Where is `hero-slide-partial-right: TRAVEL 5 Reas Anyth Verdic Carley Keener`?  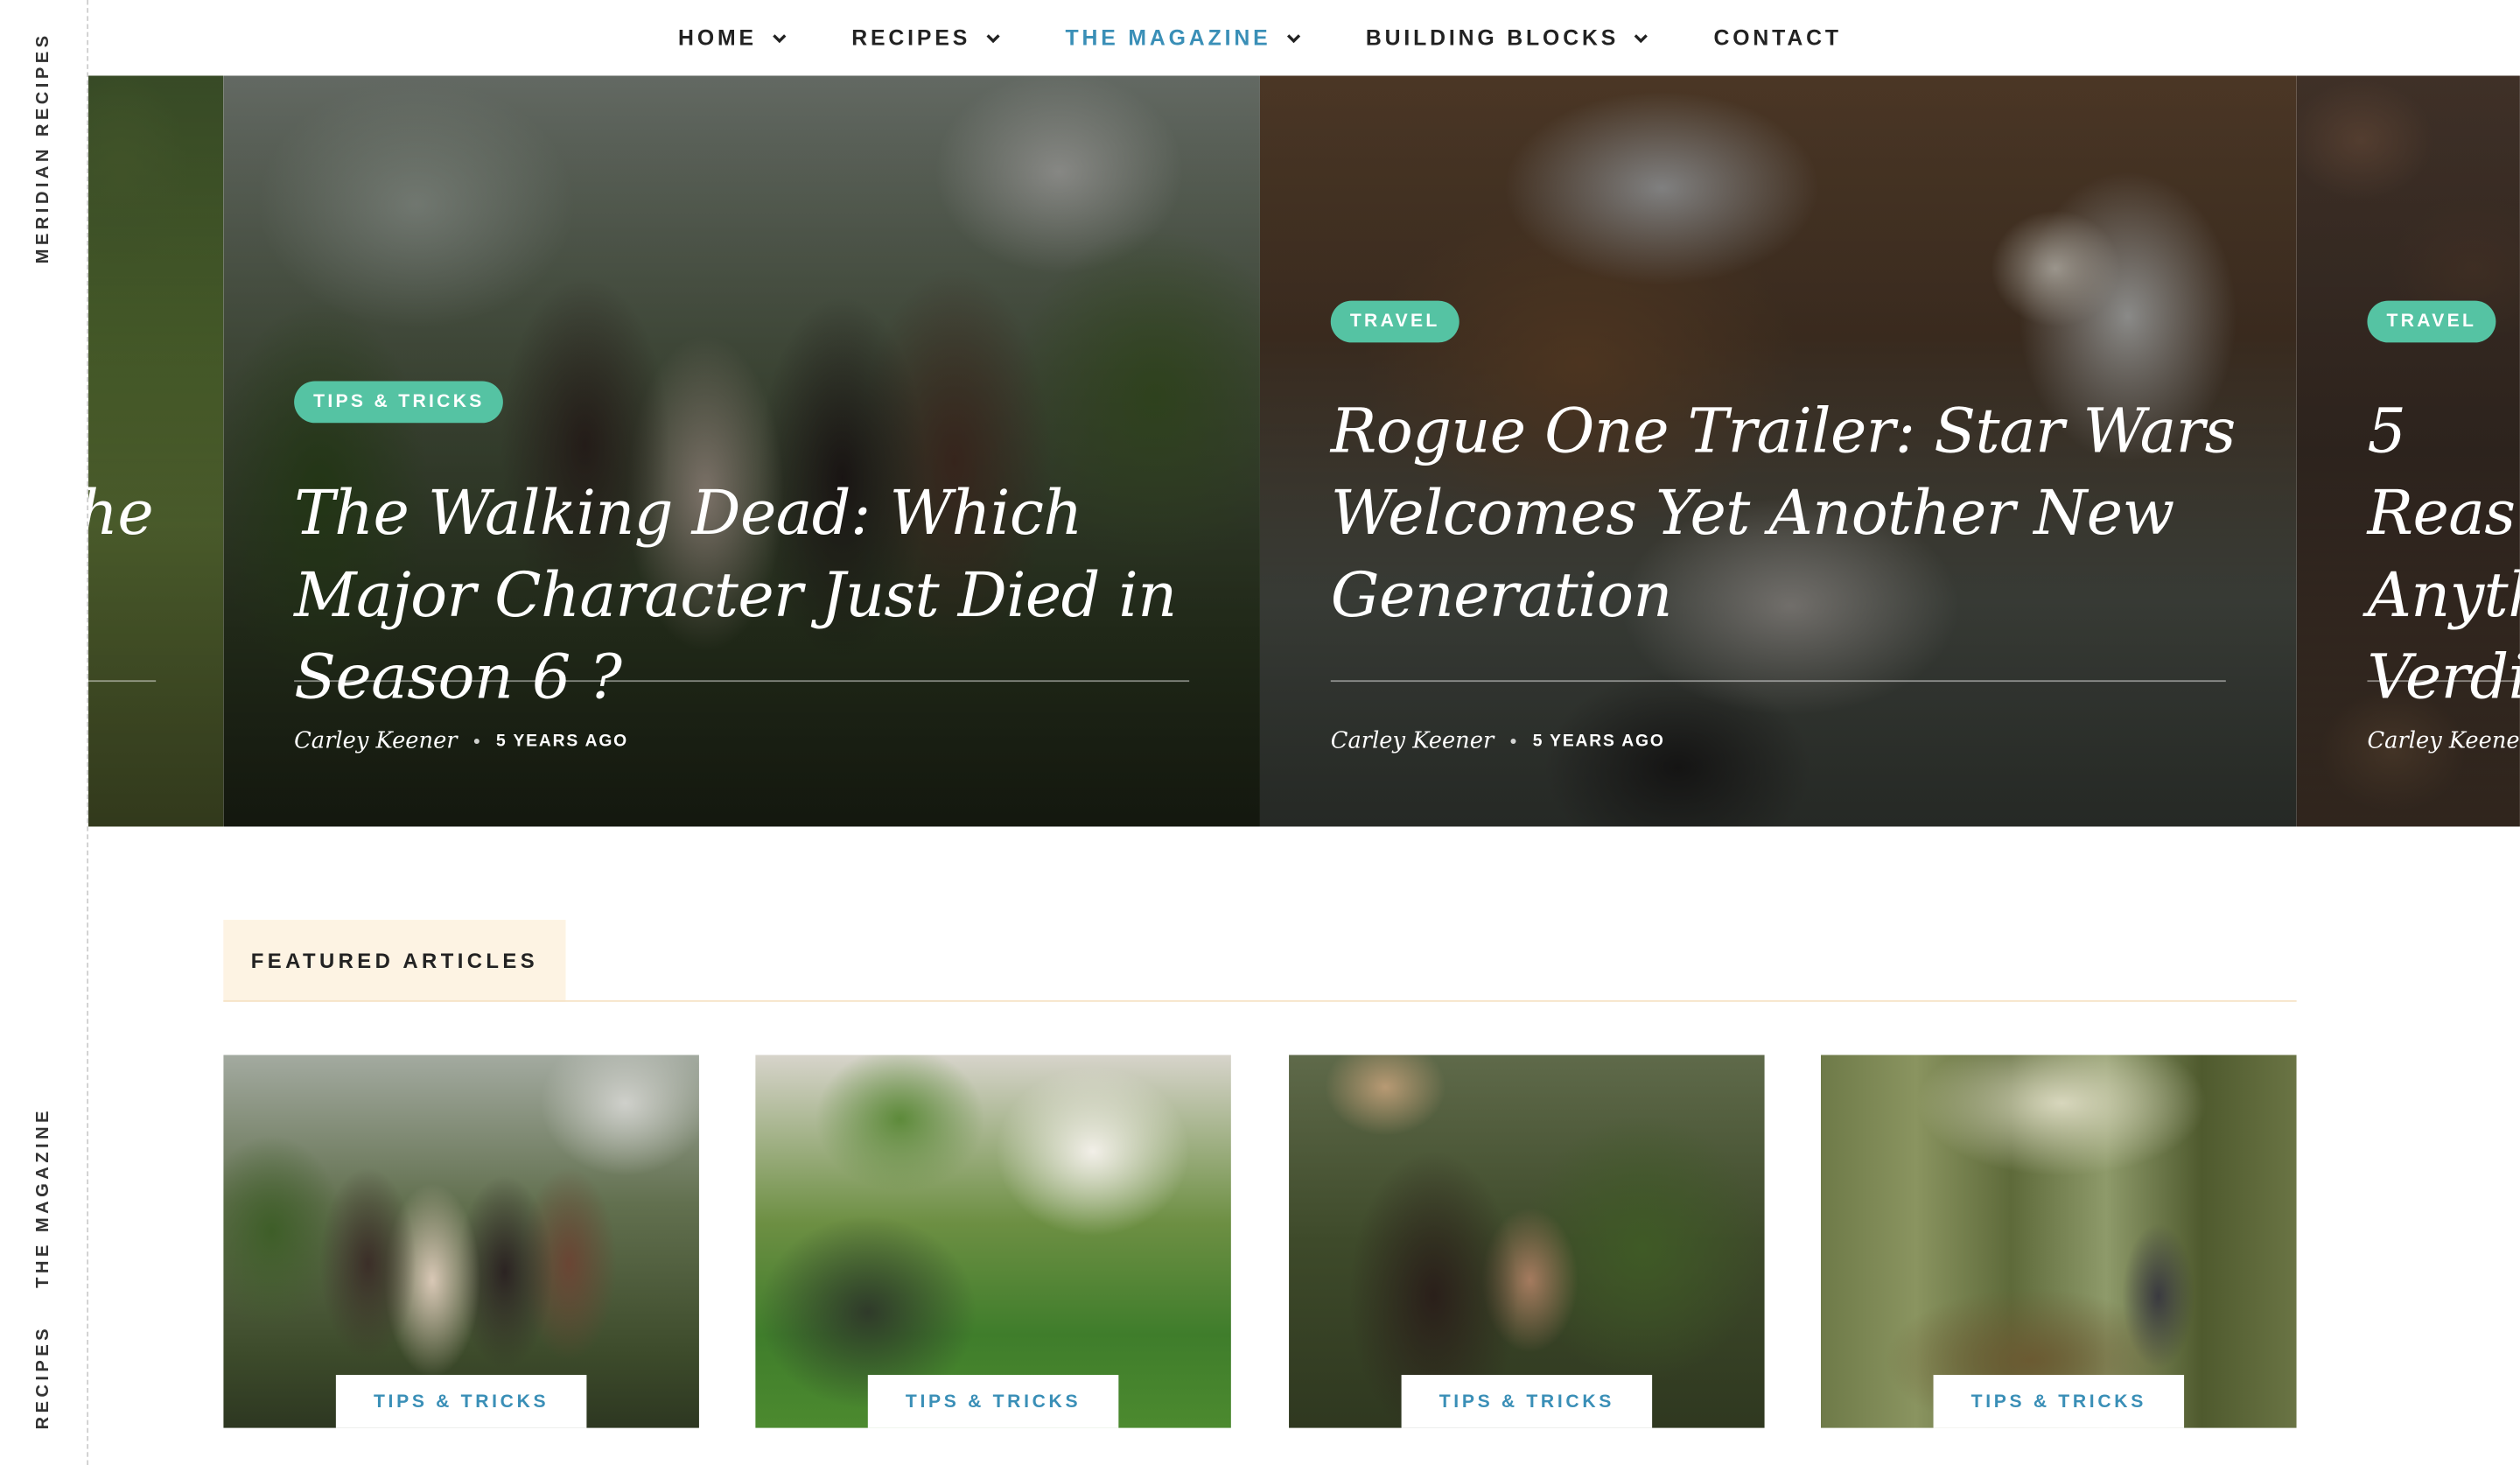 hero-slide-partial-right: TRAVEL 5 Reas Anyth Verdic Carley Keener is located at coordinates (2408, 451).